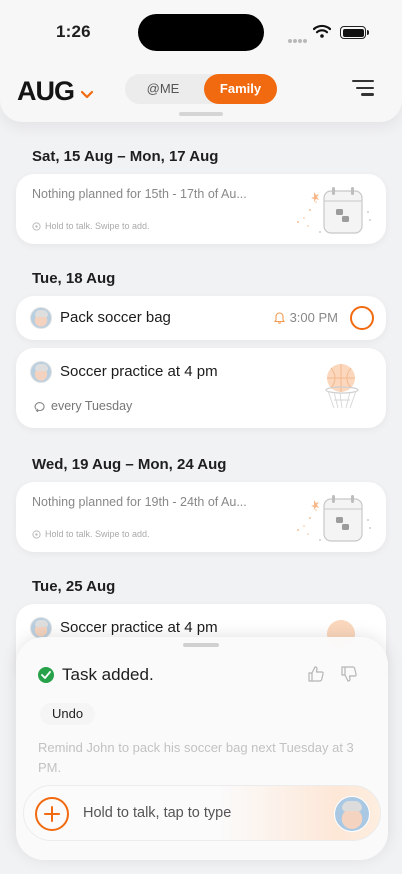  What do you see at coordinates (201, 645) in the screenshot?
I see `sheet-grabber` at bounding box center [201, 645].